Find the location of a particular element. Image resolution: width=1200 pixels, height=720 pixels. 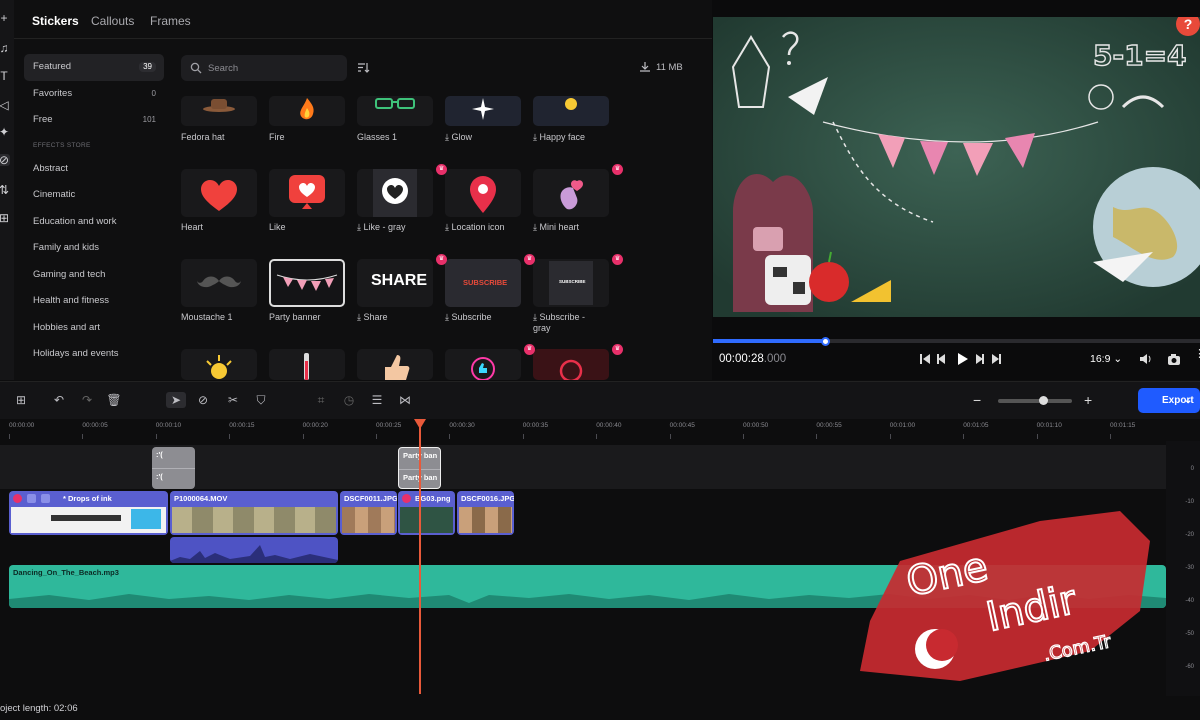

category-featured: Featured 39 is located at coordinates (94, 67).